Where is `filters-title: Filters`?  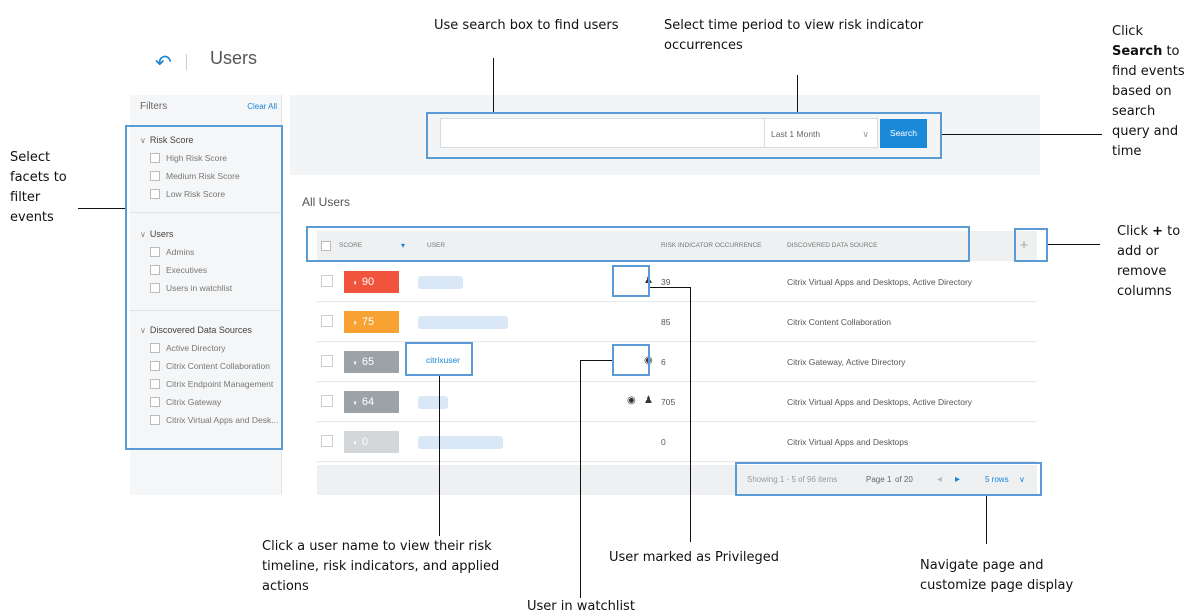
filters-title: Filters is located at coordinates (154, 106).